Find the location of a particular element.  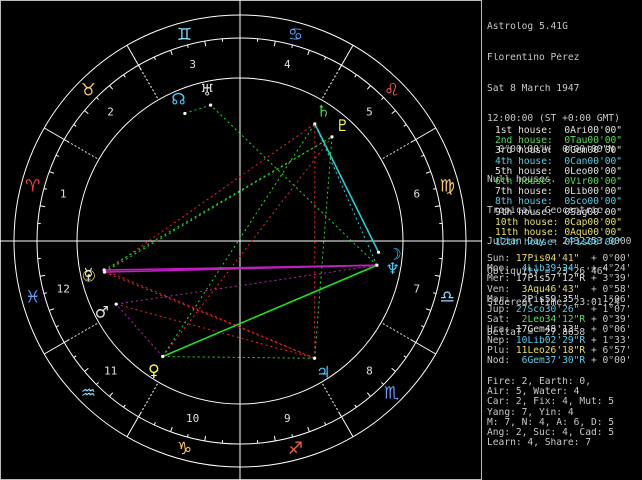

virgo-icon: ♍ is located at coordinates (447, 186).